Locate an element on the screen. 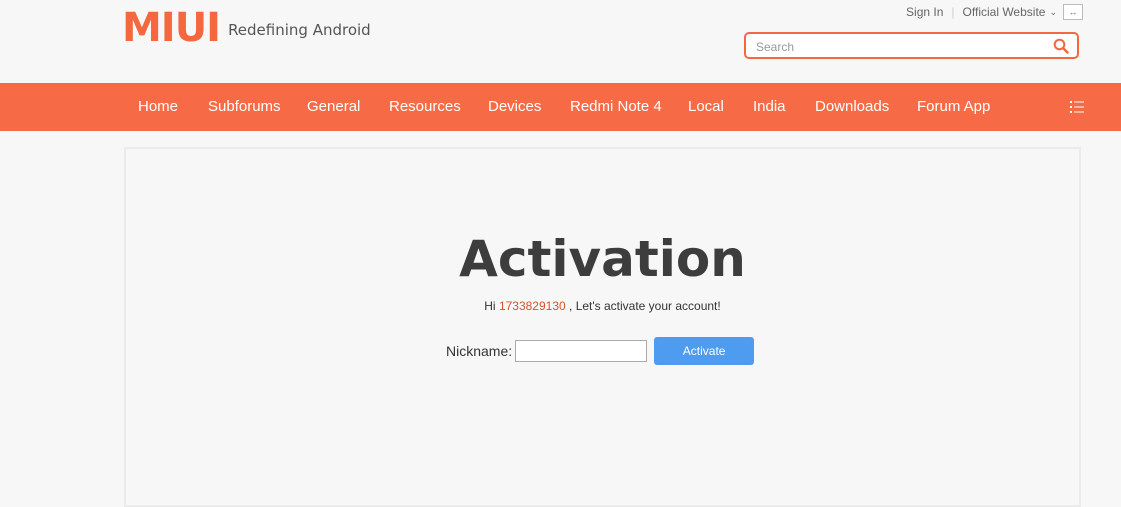 The width and height of the screenshot is (1121, 507). expand-icon: ↔ is located at coordinates (1073, 12).